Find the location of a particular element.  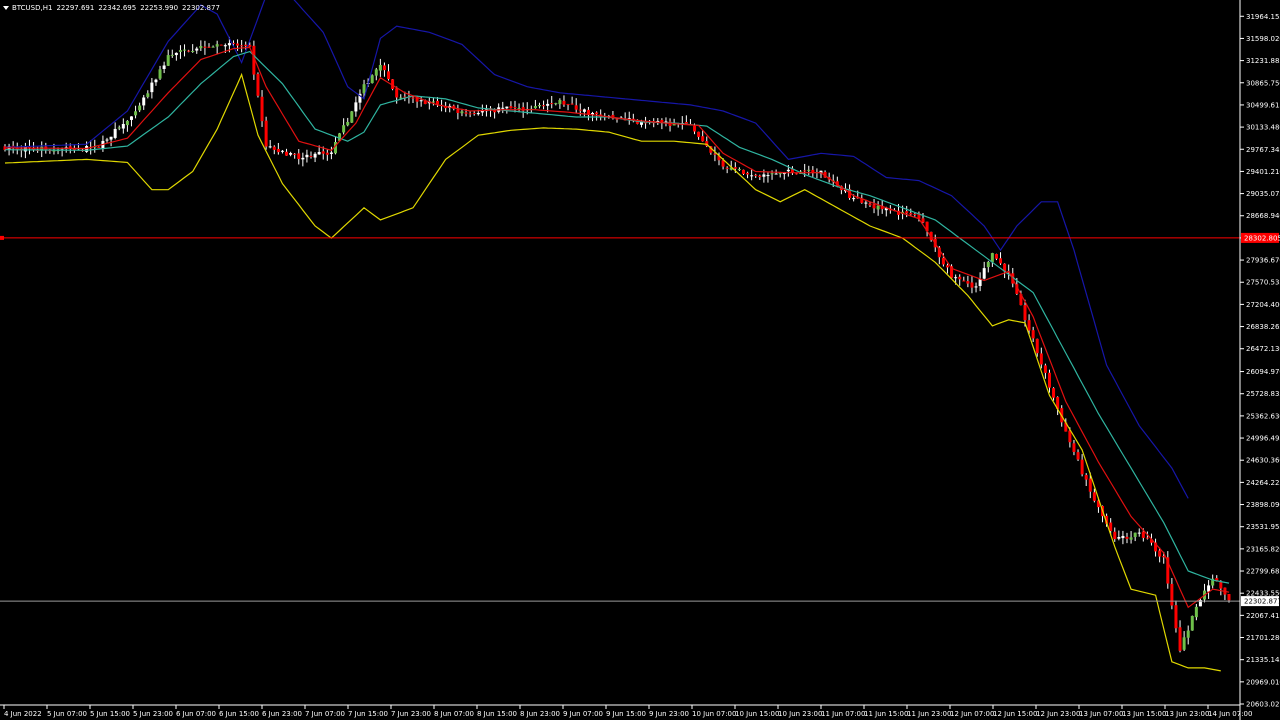

time-tick-label: 14 Jun 07:00 is located at coordinates (1230, 714).